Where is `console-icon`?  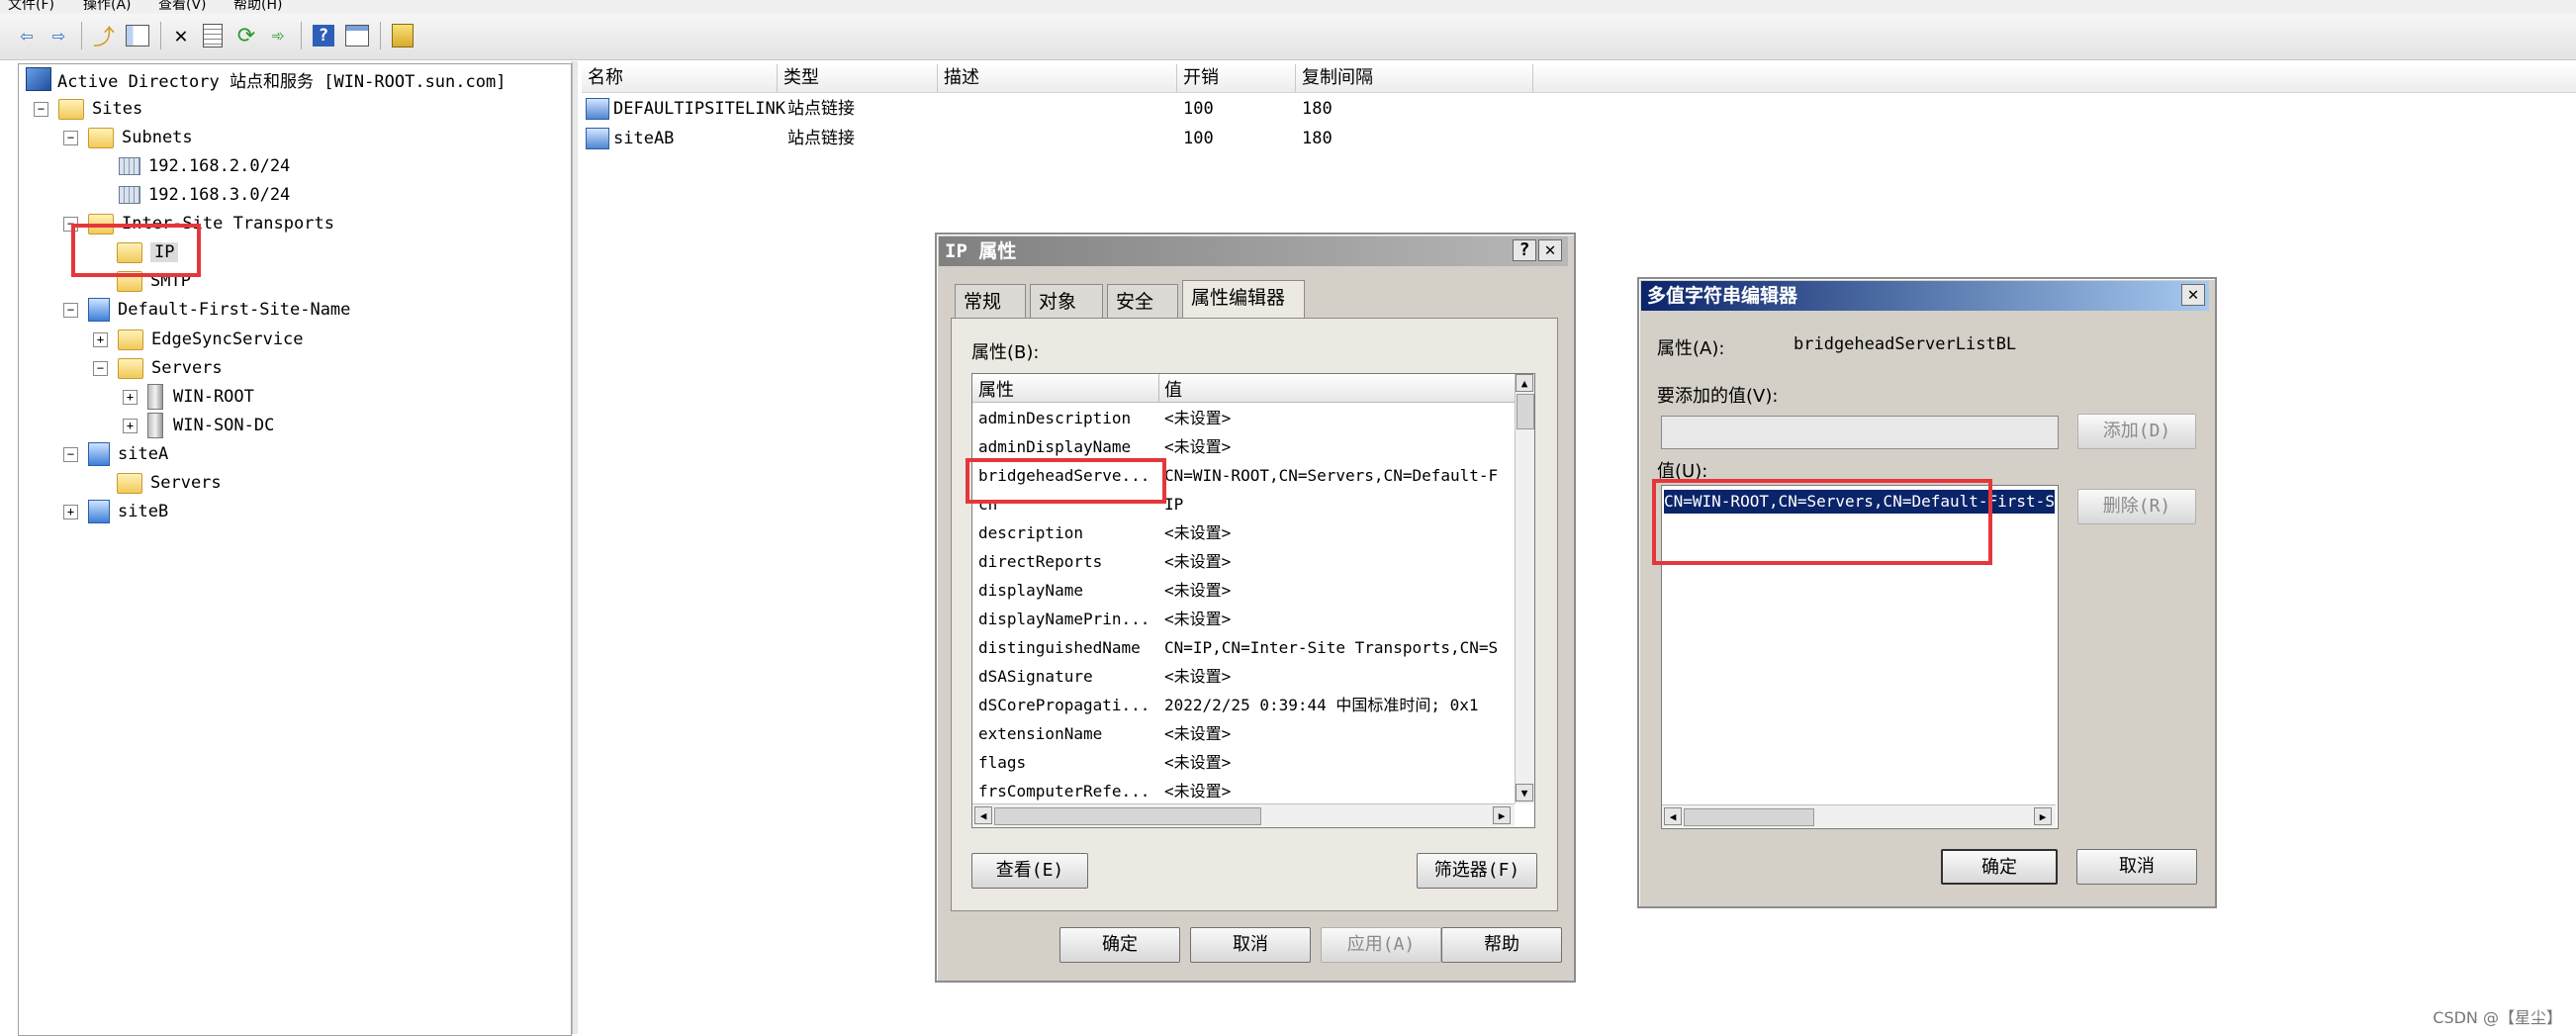 console-icon is located at coordinates (402, 35).